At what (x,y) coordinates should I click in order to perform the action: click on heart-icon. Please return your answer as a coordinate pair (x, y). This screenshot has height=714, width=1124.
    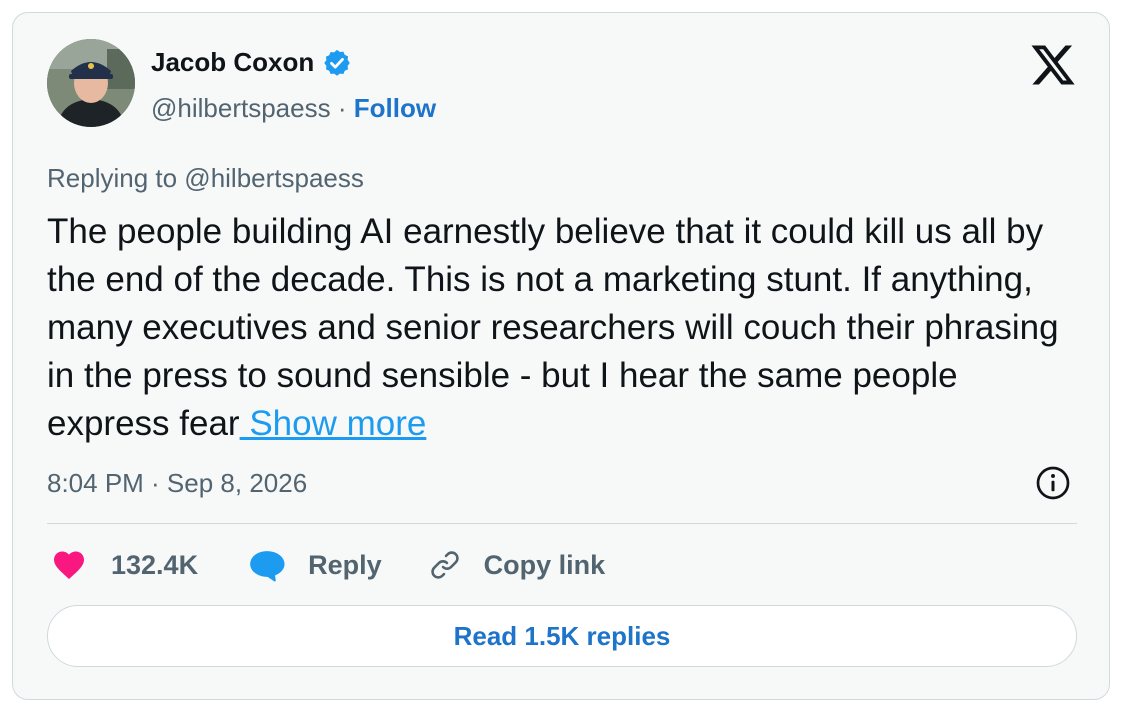
    Looking at the image, I should click on (69, 565).